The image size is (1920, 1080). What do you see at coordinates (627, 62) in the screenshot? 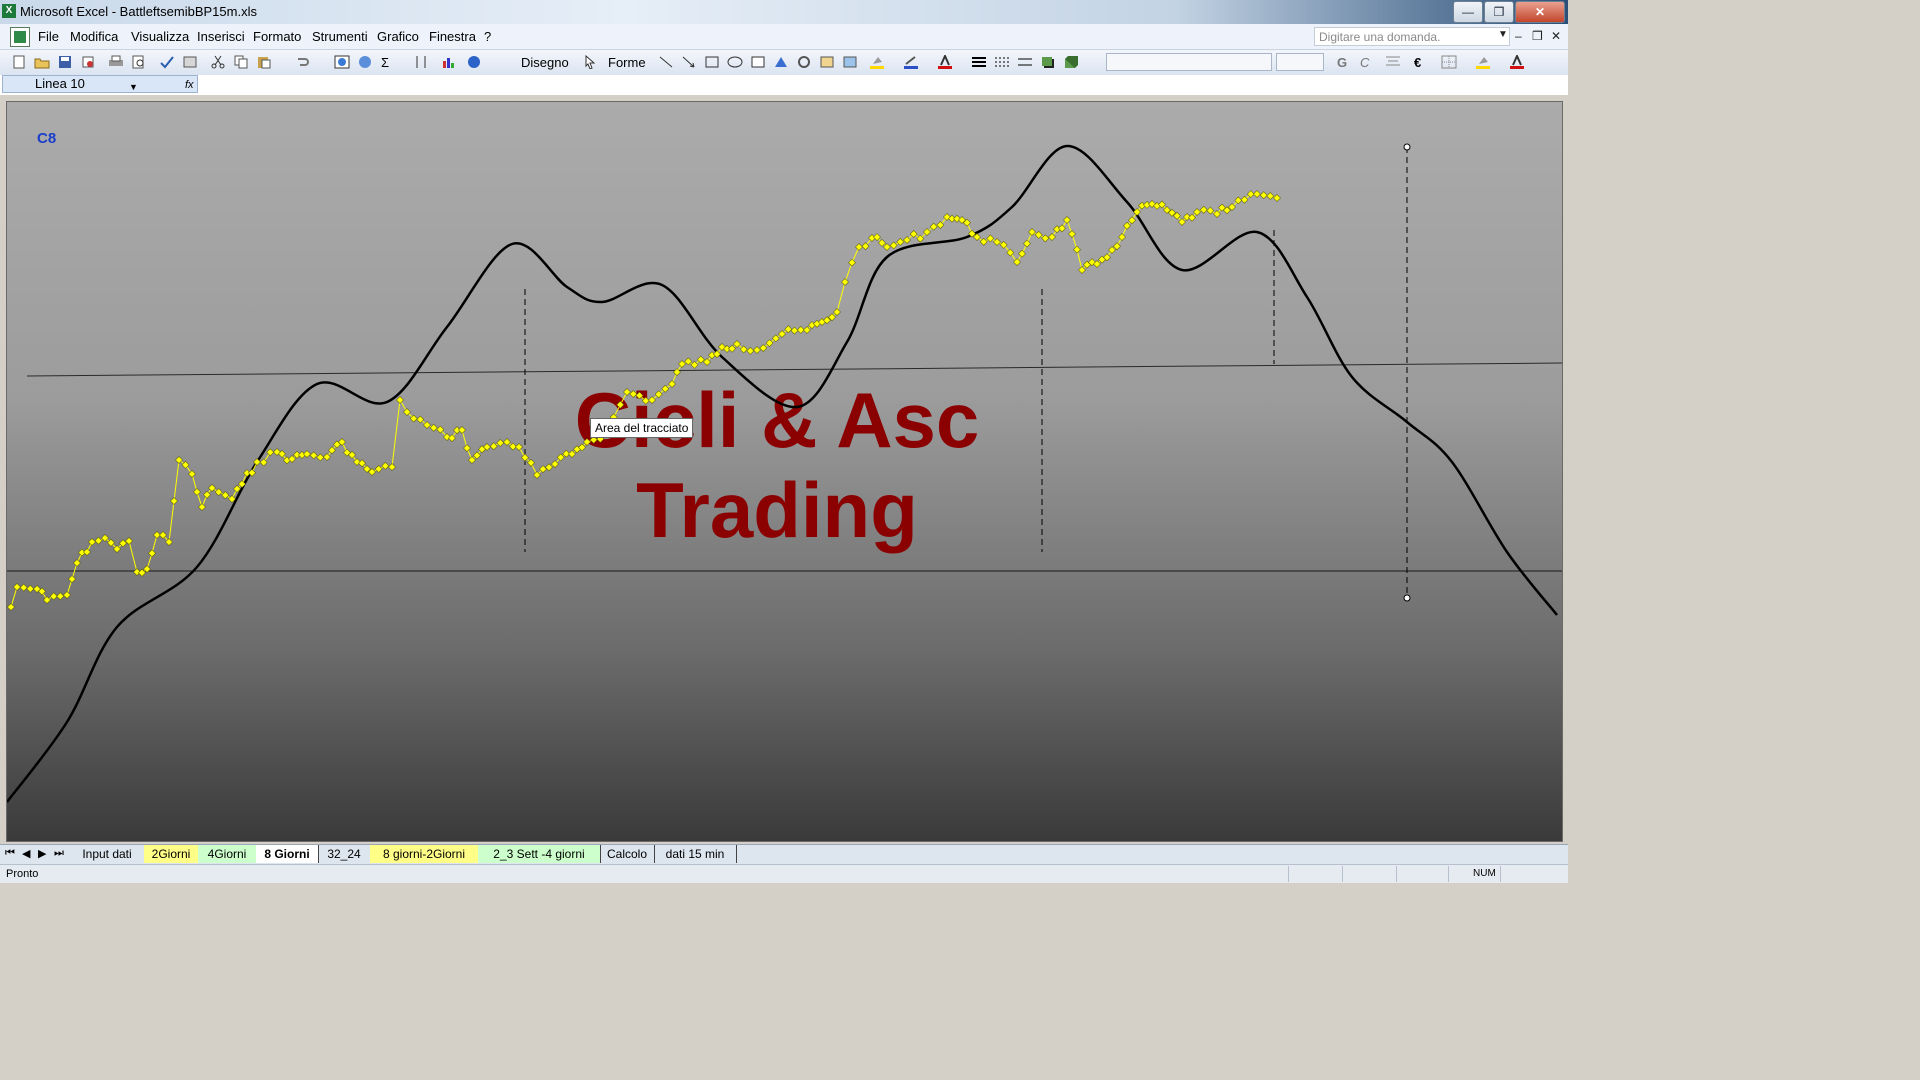
I see `shapes-menu: Forme` at bounding box center [627, 62].